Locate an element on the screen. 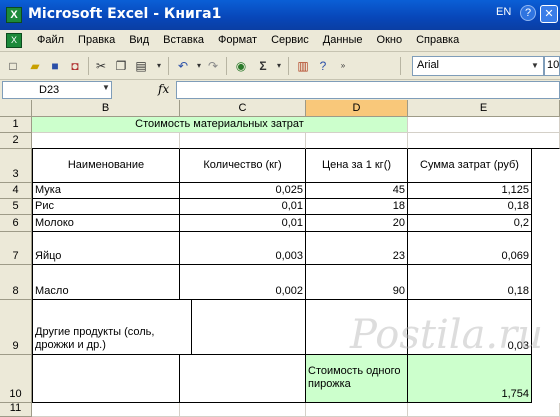 The width and height of the screenshot is (560, 417). header-price-cell: Цена за 1 кг() is located at coordinates (357, 166).